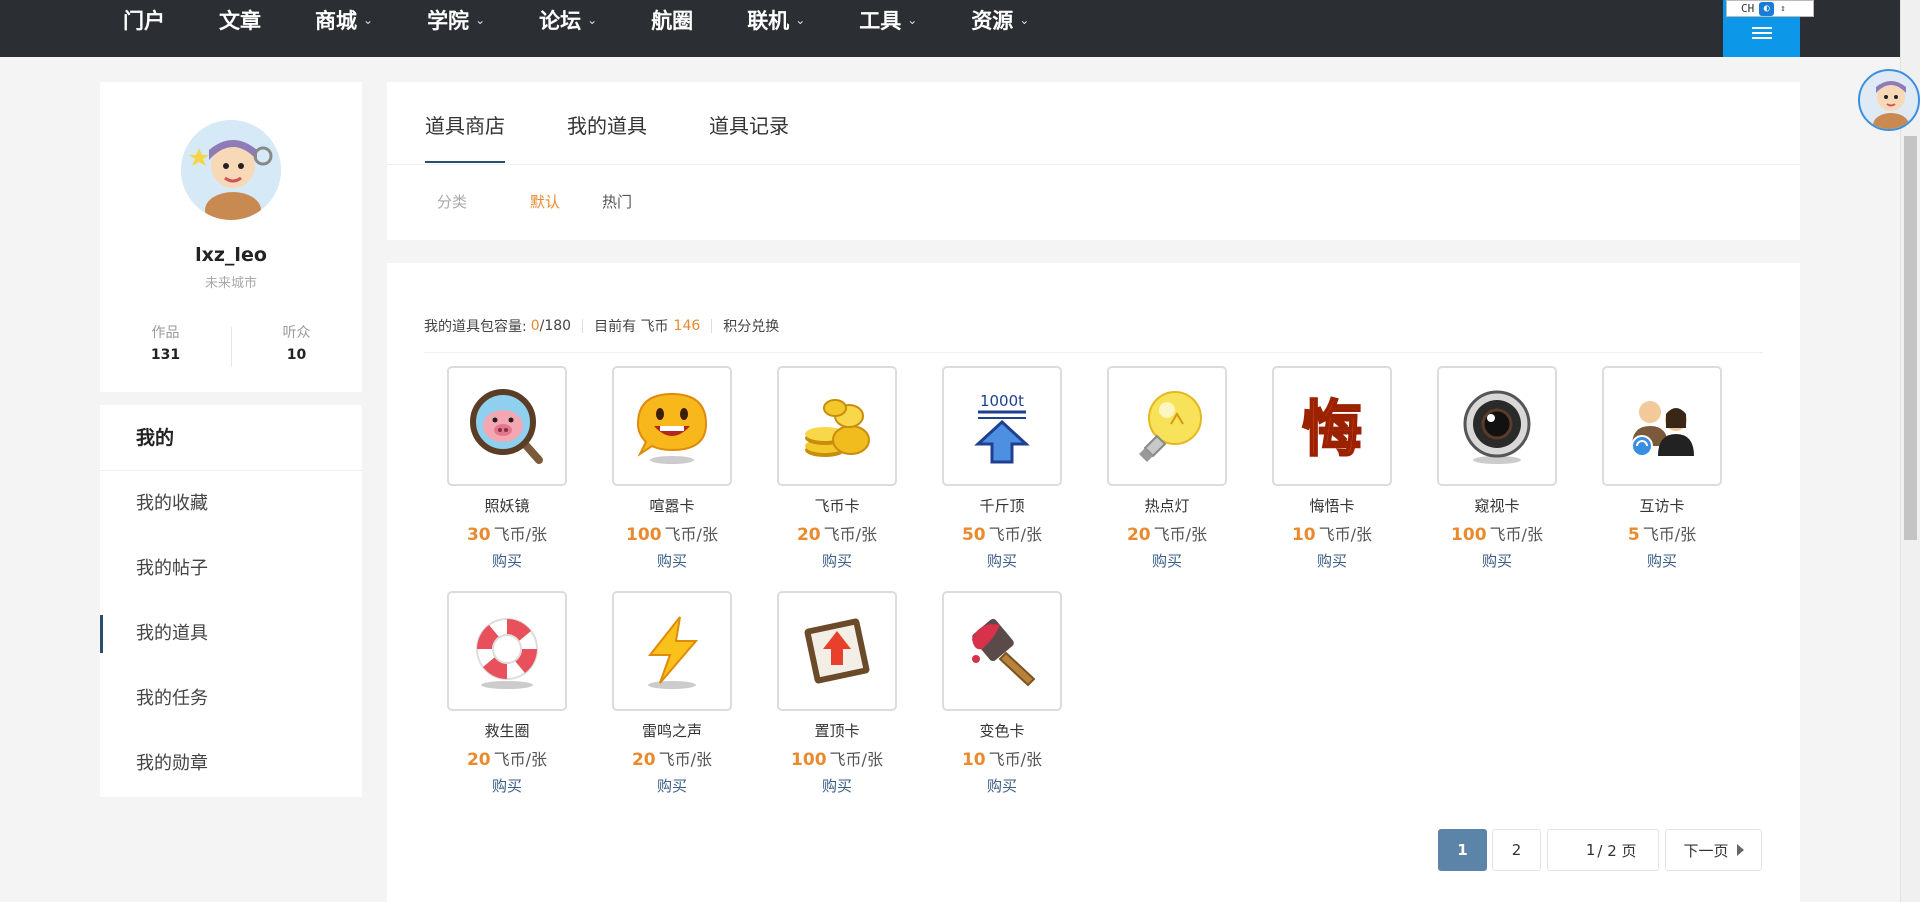 The height and width of the screenshot is (902, 1920). I want to click on sidebar-item-posts: 我的帖子, so click(231, 568).